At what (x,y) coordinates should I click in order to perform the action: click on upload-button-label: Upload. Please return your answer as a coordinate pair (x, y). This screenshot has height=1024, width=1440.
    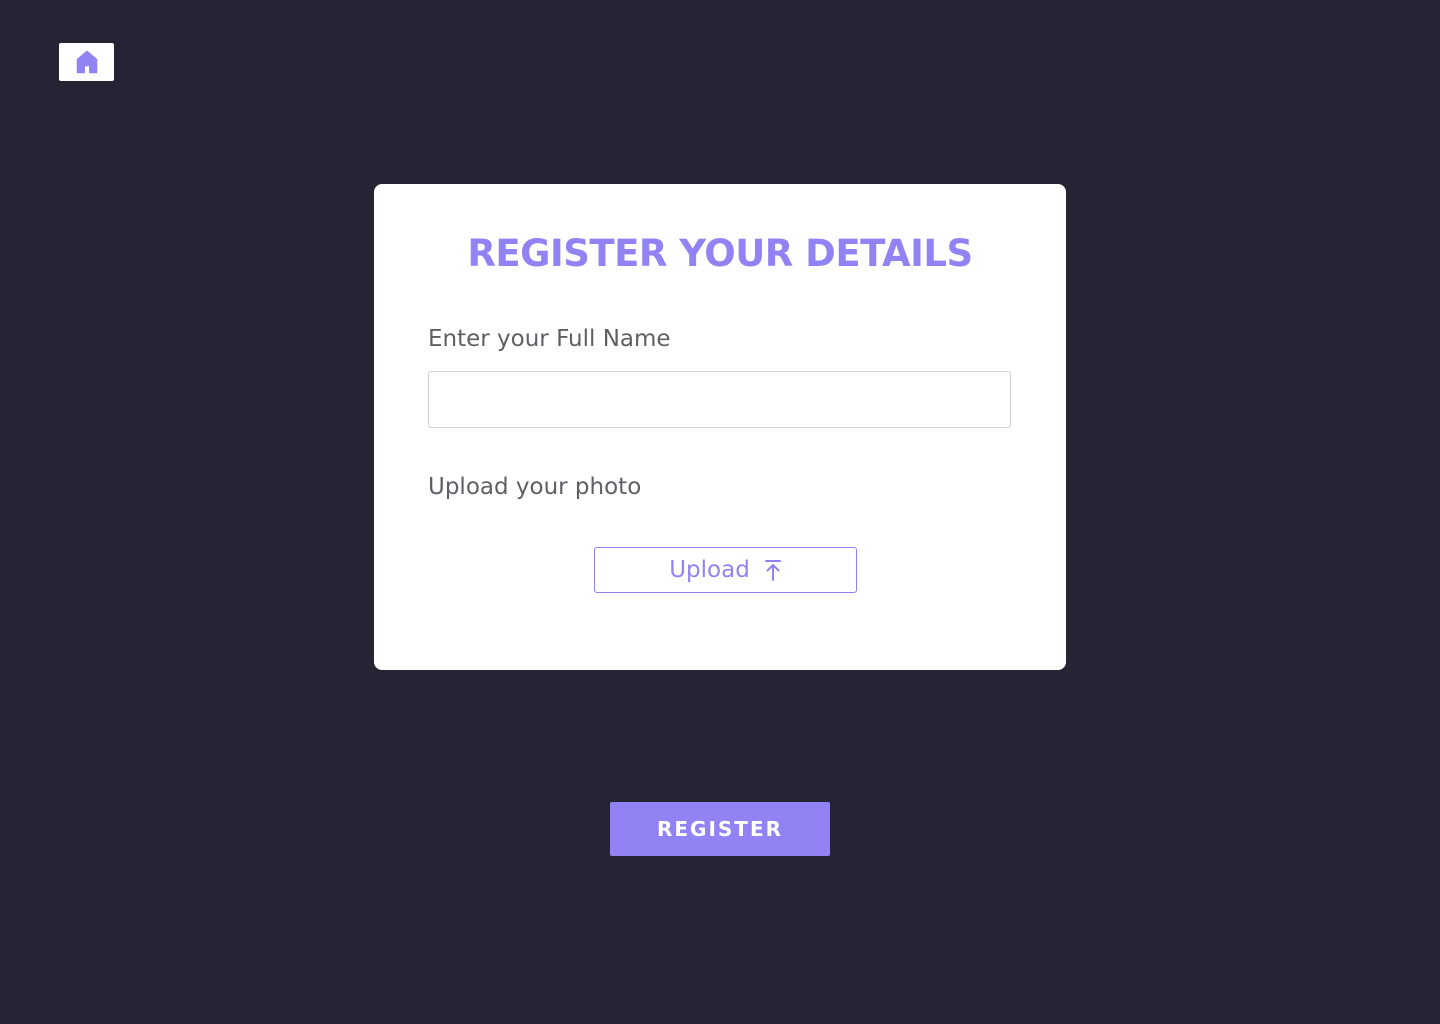
    Looking at the image, I should click on (709, 570).